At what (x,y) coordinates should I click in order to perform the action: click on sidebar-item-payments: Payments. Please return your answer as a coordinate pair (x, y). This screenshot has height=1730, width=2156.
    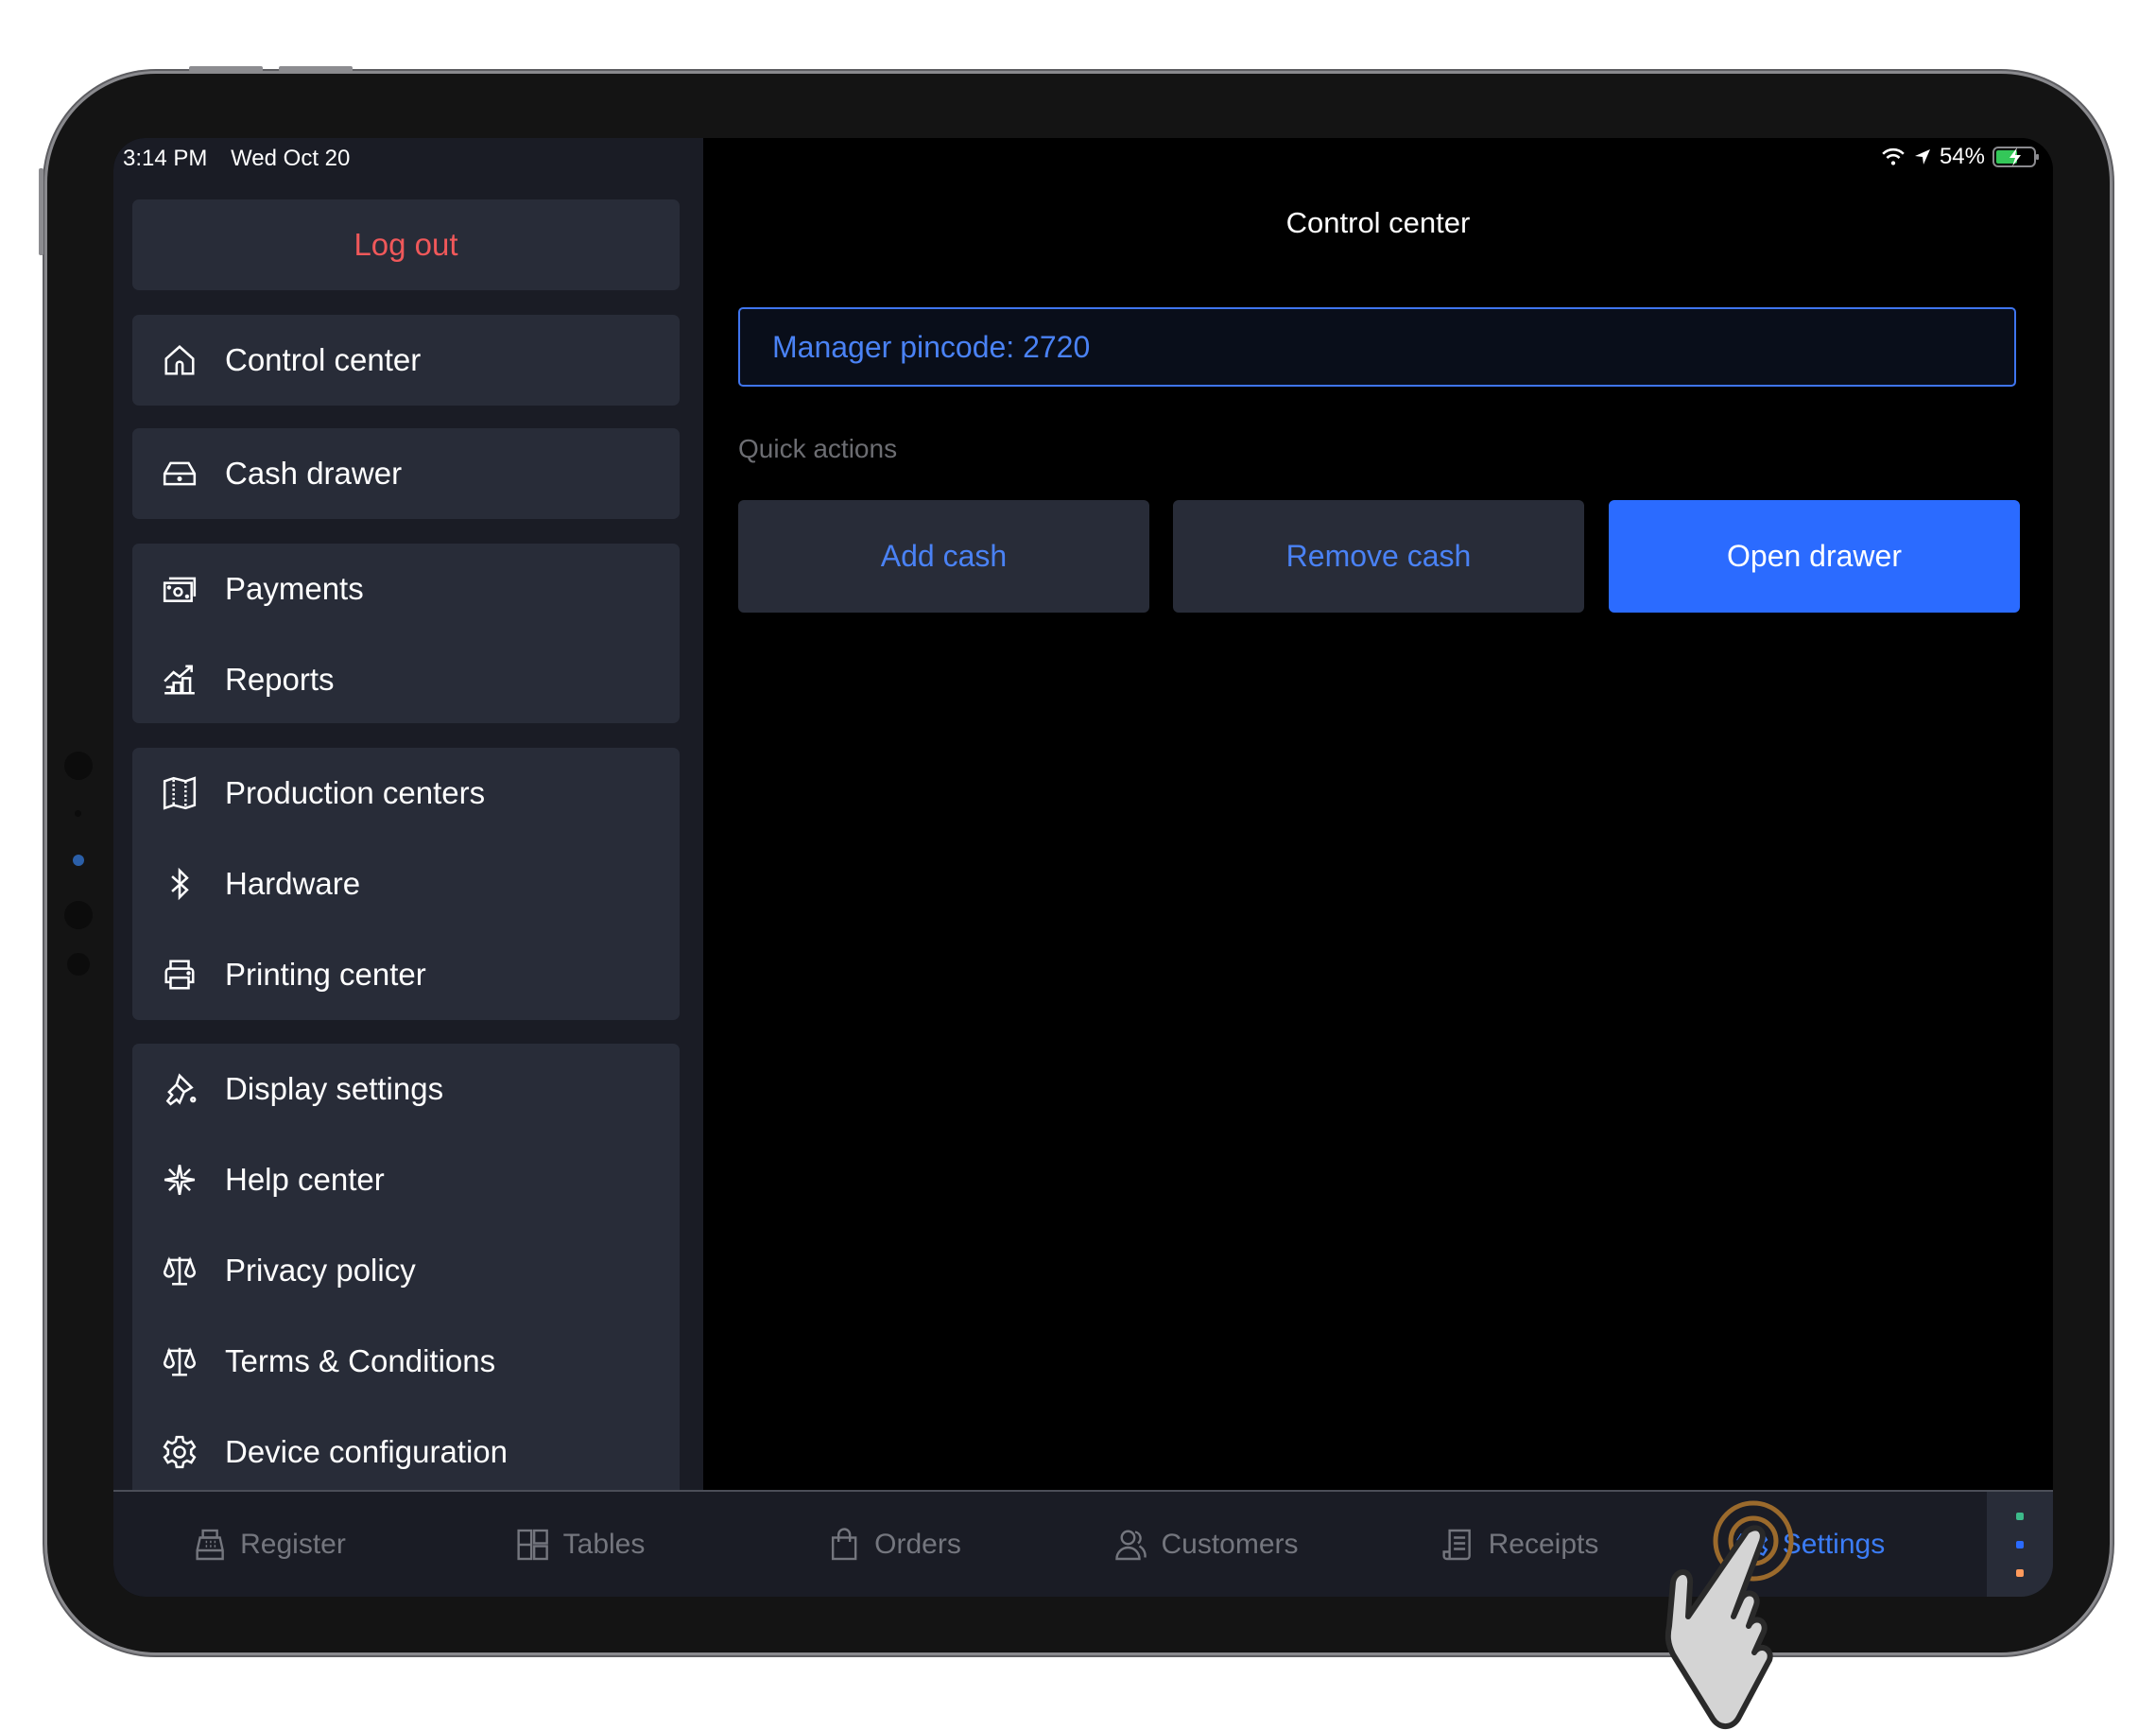
    Looking at the image, I should click on (406, 589).